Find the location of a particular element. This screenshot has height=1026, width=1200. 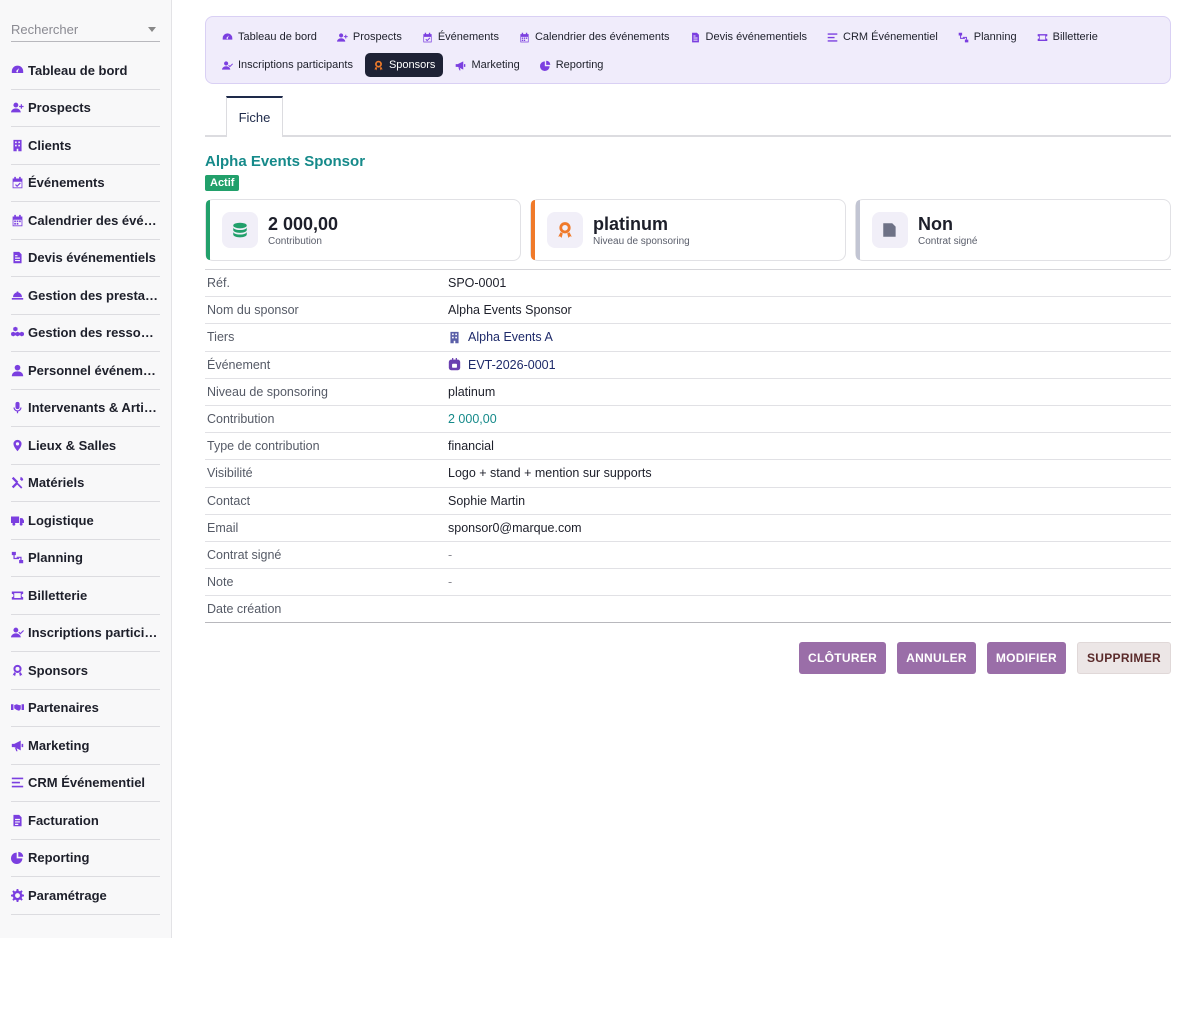

sidebar-item-prospects: Prospects is located at coordinates (85, 108).